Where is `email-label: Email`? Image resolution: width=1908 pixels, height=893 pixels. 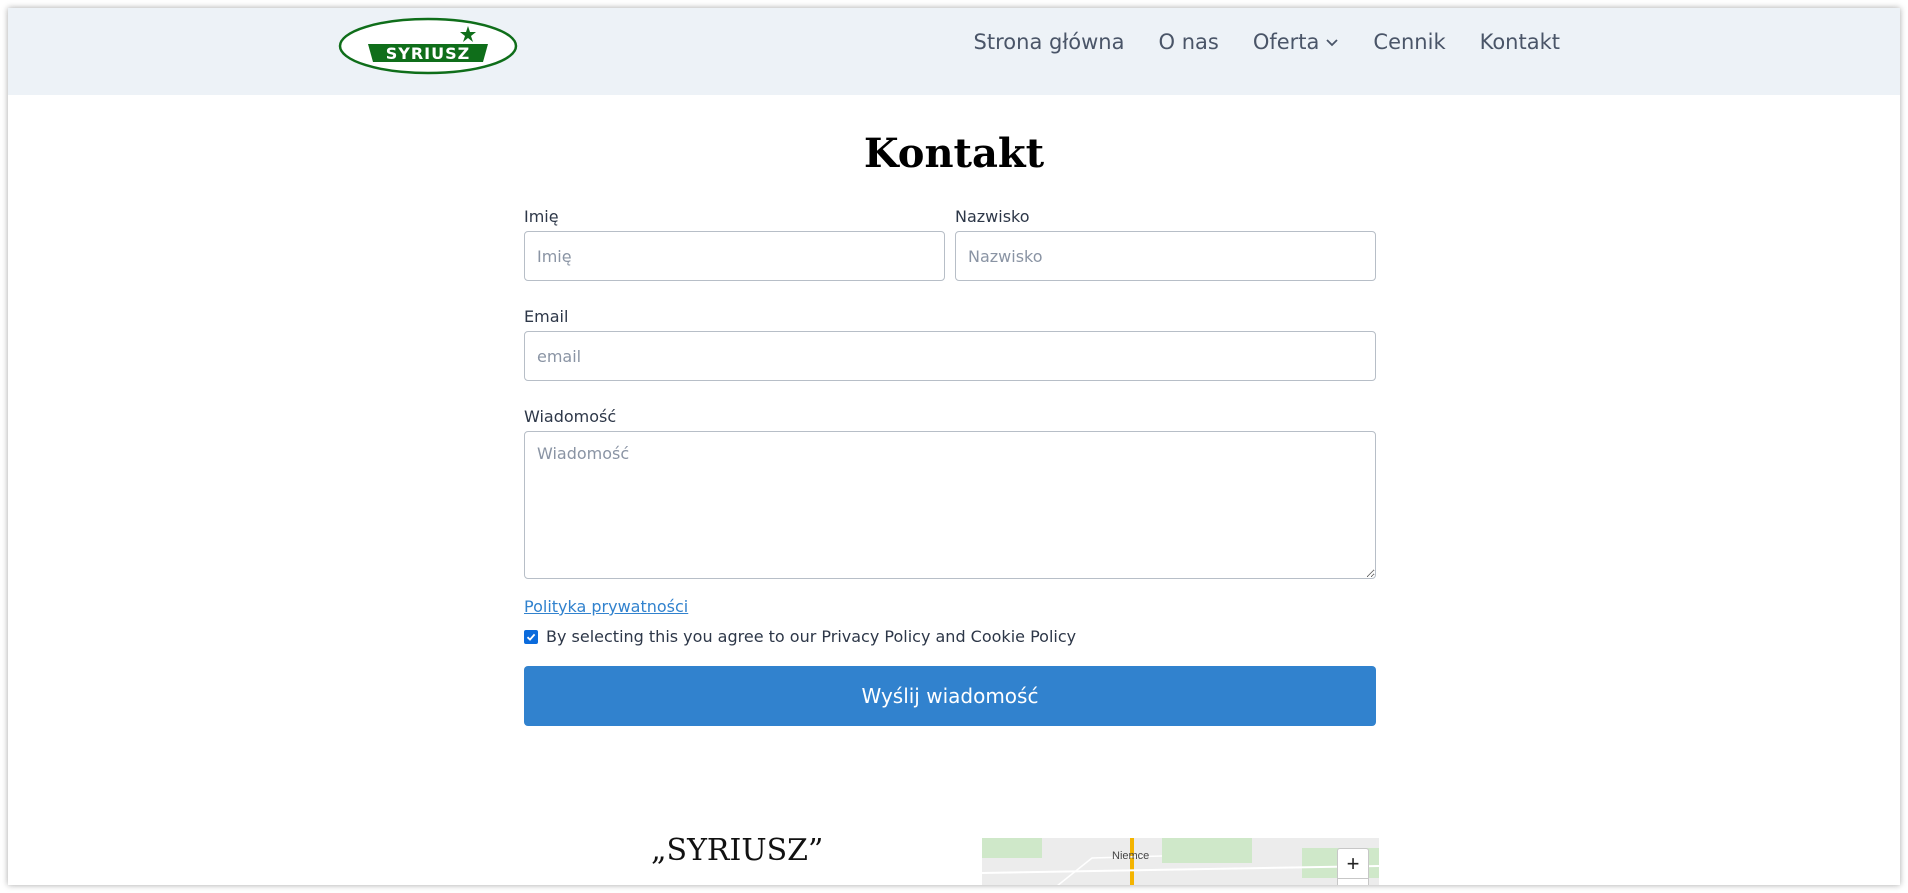 email-label: Email is located at coordinates (546, 316).